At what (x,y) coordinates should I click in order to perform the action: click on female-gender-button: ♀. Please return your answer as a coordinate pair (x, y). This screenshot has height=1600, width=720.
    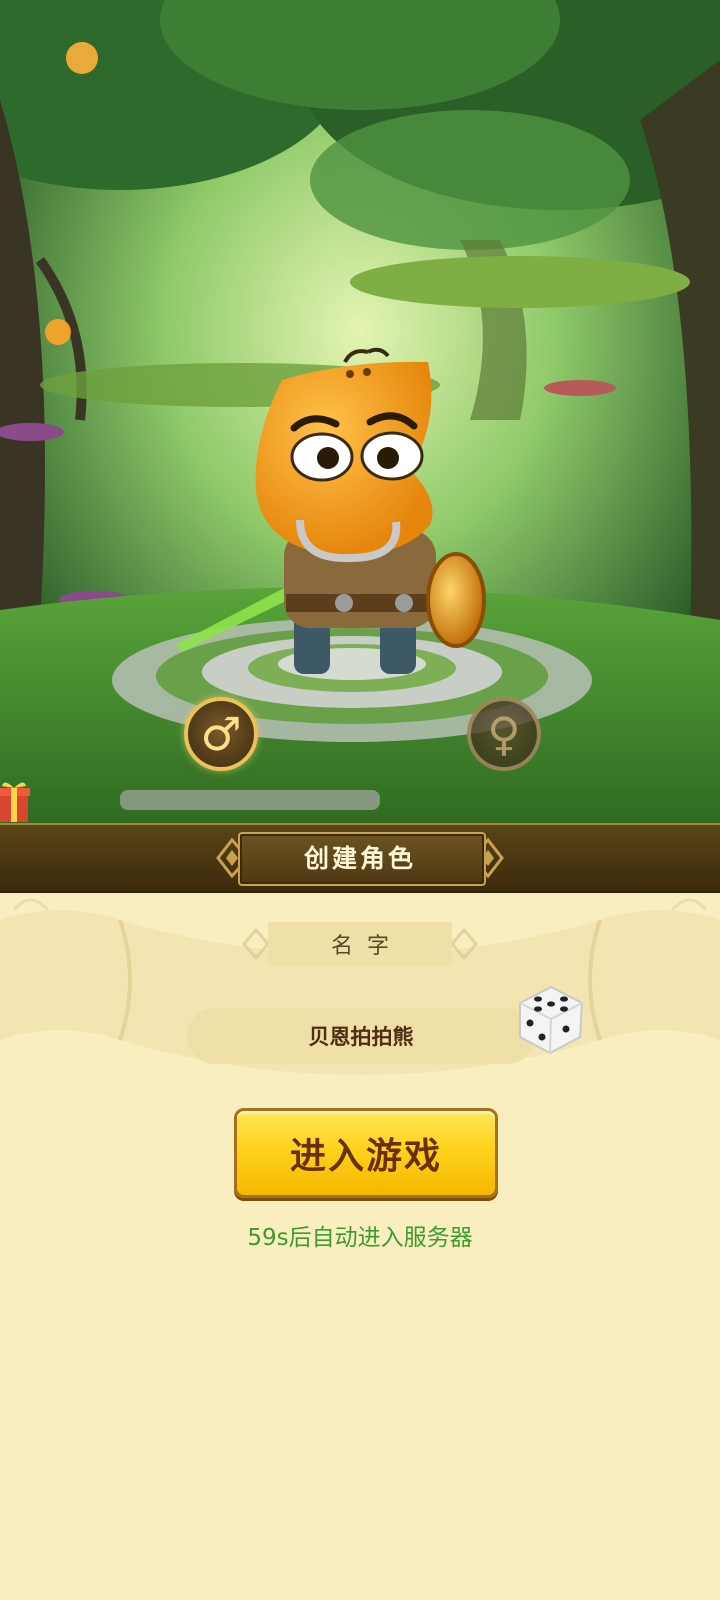
    Looking at the image, I should click on (504, 734).